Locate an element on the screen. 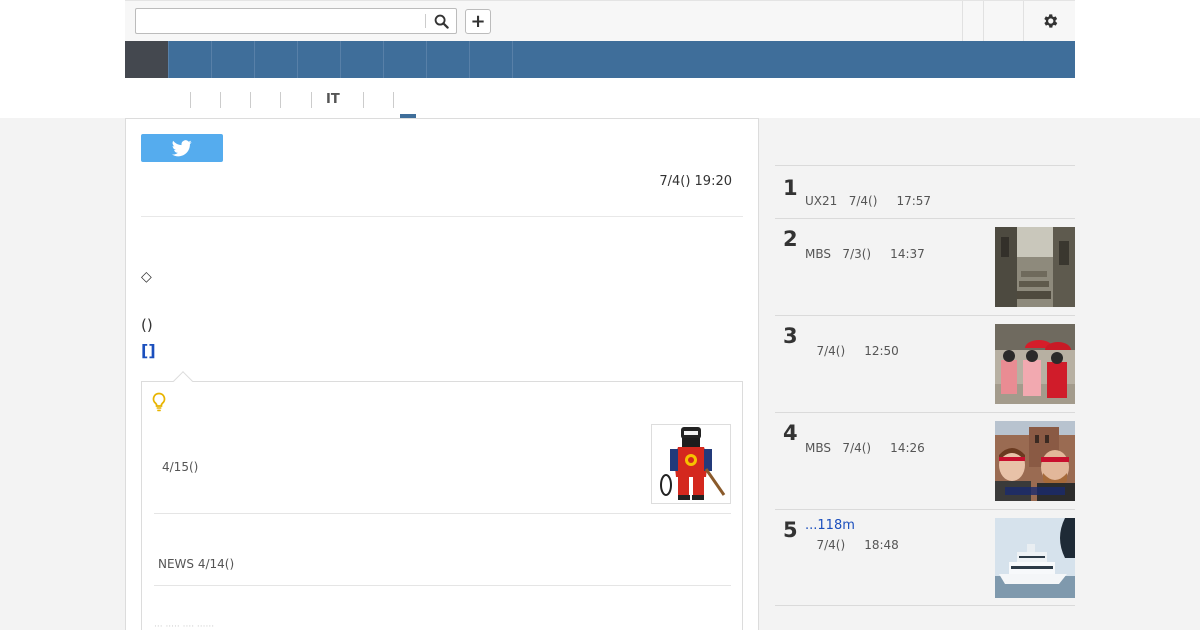  section-marker: ◇ is located at coordinates (146, 277).